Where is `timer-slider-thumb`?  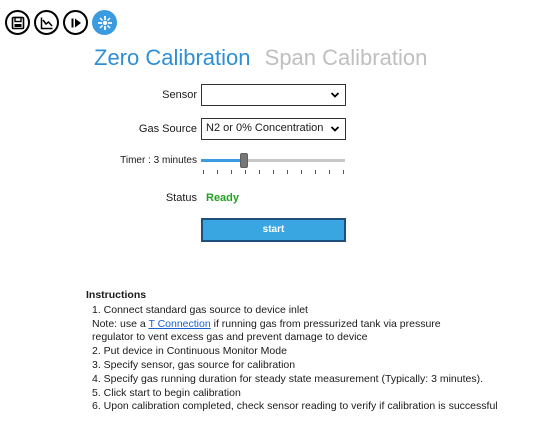 timer-slider-thumb is located at coordinates (244, 160).